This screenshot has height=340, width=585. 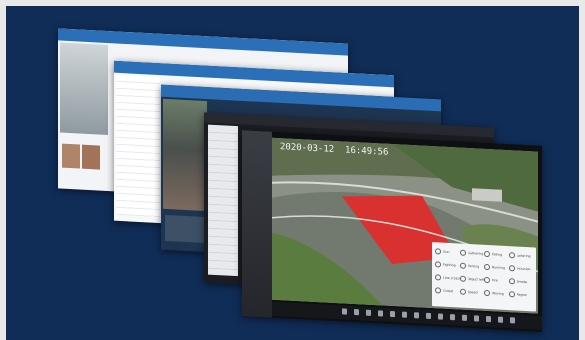 I want to click on event-legend-item: Loitering, so click(x=521, y=255).